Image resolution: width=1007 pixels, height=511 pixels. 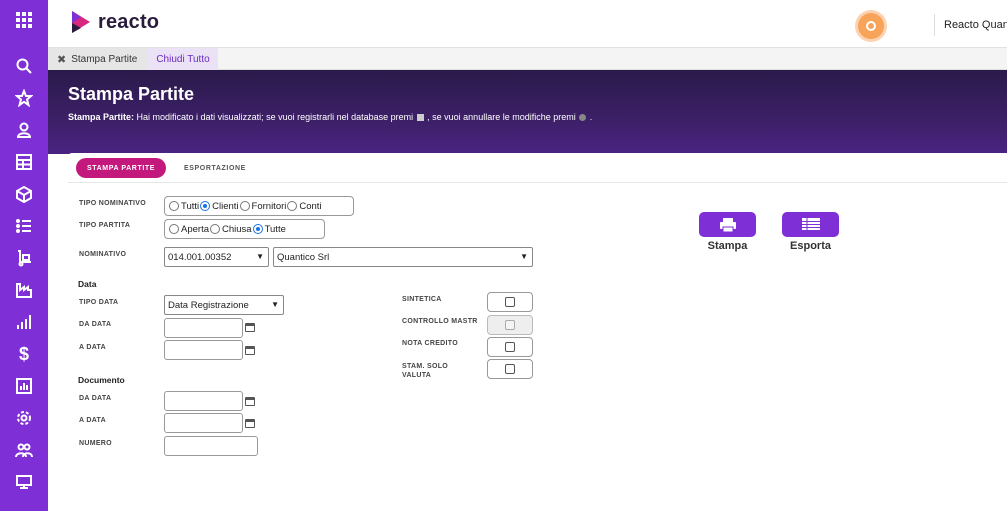 I want to click on sintetica-checkbox-wrap, so click(x=510, y=302).